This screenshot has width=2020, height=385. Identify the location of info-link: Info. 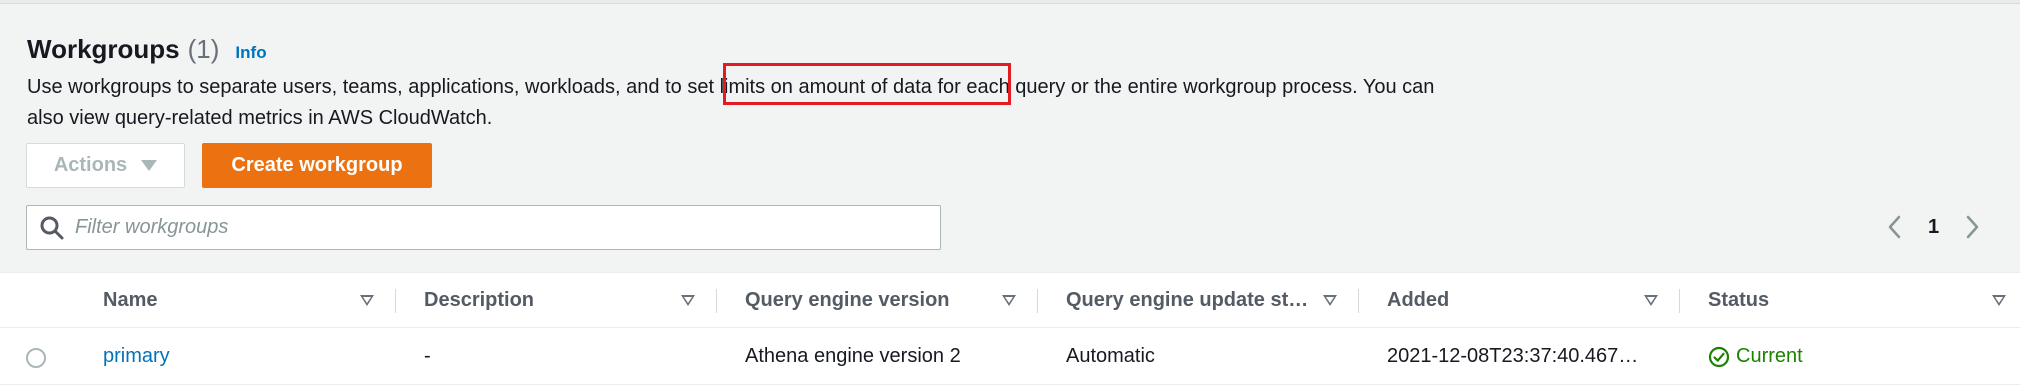
(250, 53).